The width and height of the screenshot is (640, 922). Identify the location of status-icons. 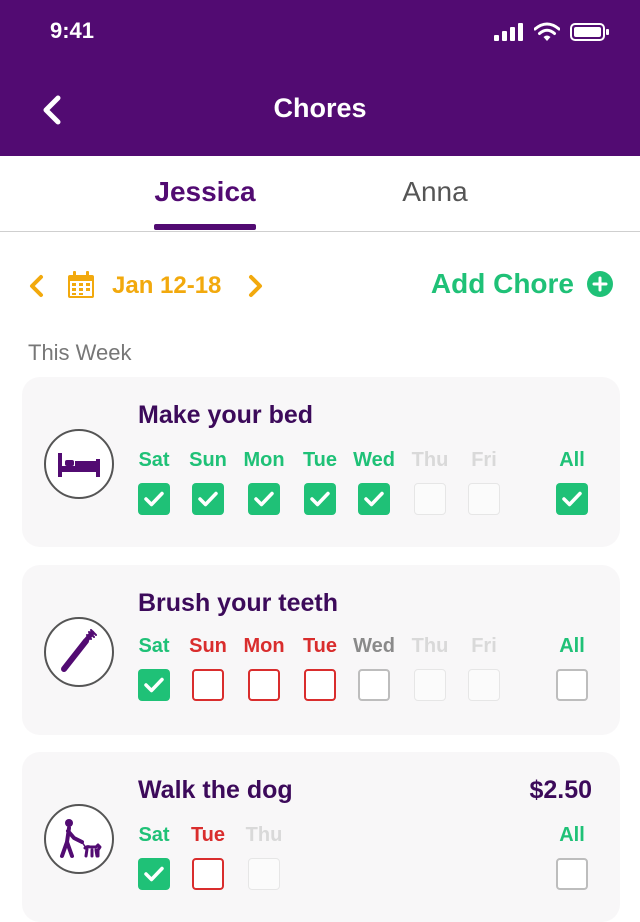
(552, 32).